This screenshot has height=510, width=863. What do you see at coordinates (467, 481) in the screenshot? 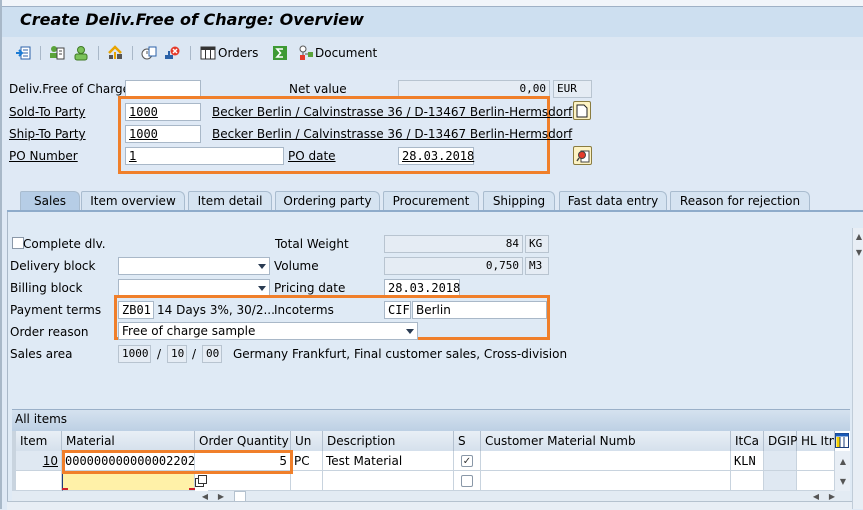
I see `s-checkbox-unchecked` at bounding box center [467, 481].